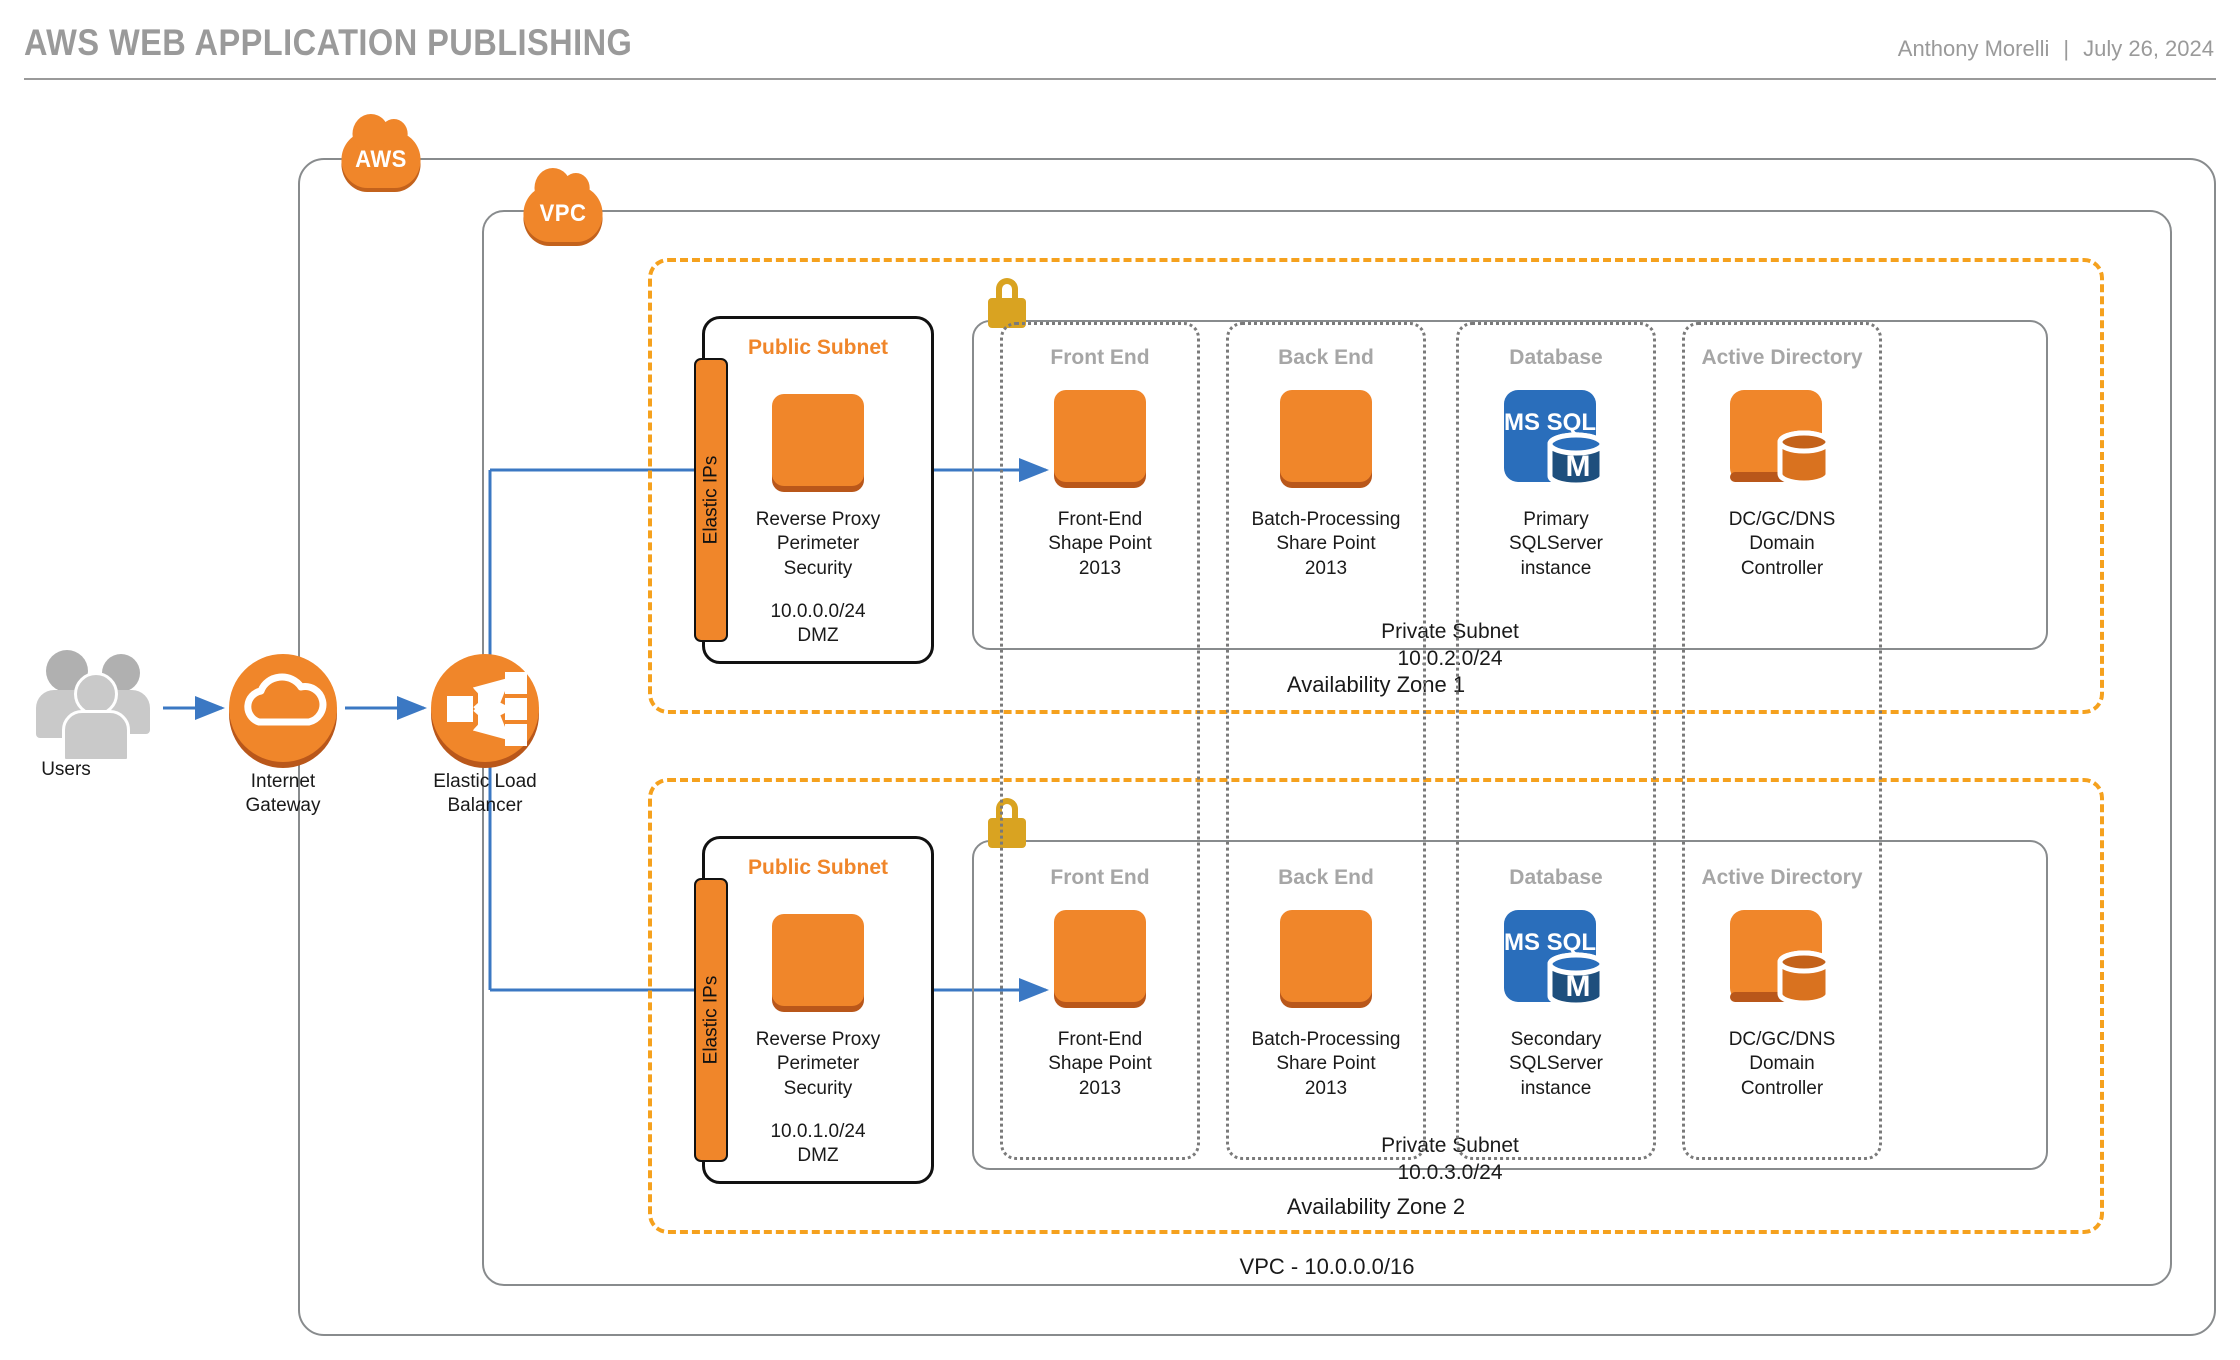 The image size is (2240, 1360). What do you see at coordinates (1782, 877) in the screenshot?
I see `column-title-active-directory-az2: Active Directory` at bounding box center [1782, 877].